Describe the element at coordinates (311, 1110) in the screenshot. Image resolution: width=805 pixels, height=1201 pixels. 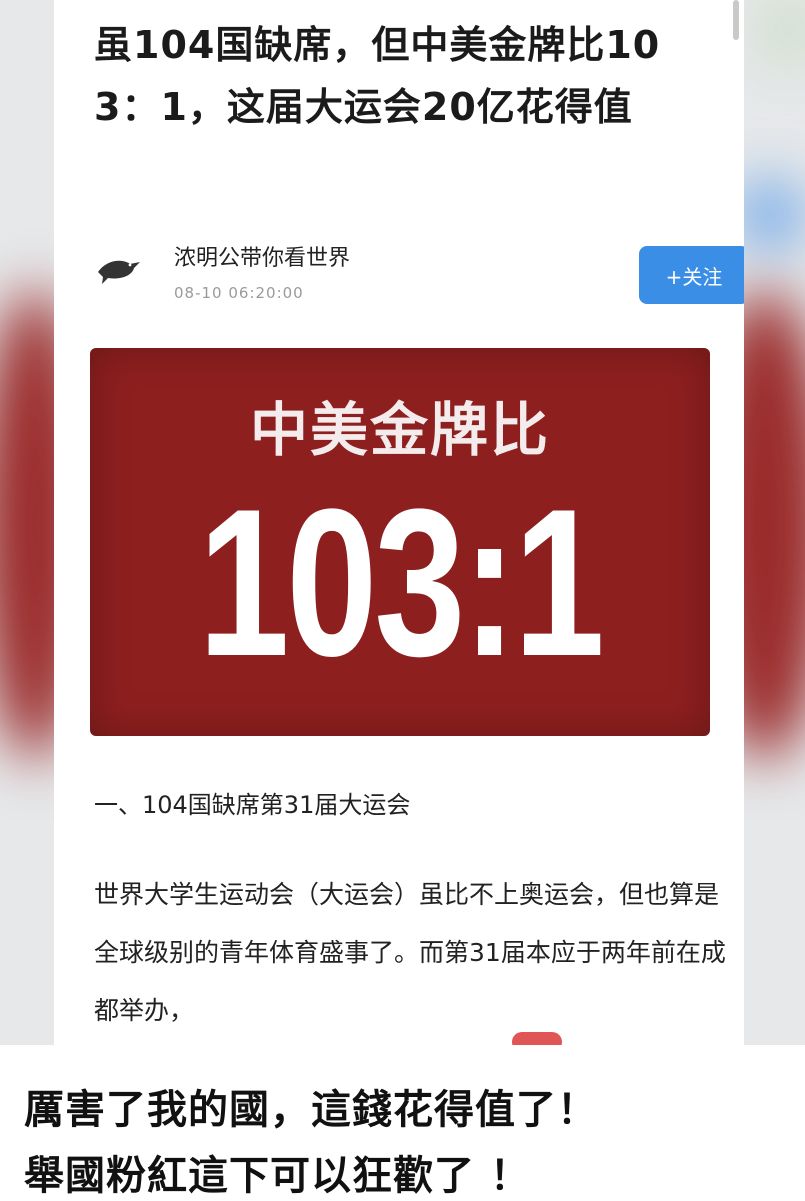
I see `caption-line-1: 厲害了我的國，這錢花得值了！` at that location.